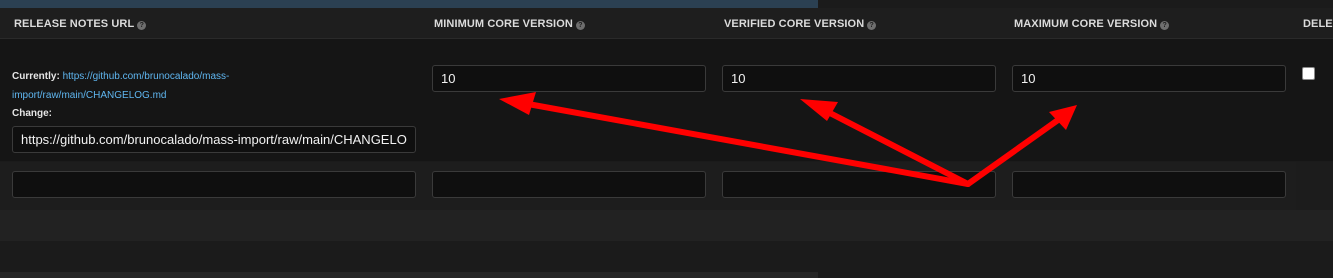 This screenshot has width=1333, height=278. What do you see at coordinates (819, 110) in the screenshot?
I see `arrow-head-verified` at bounding box center [819, 110].